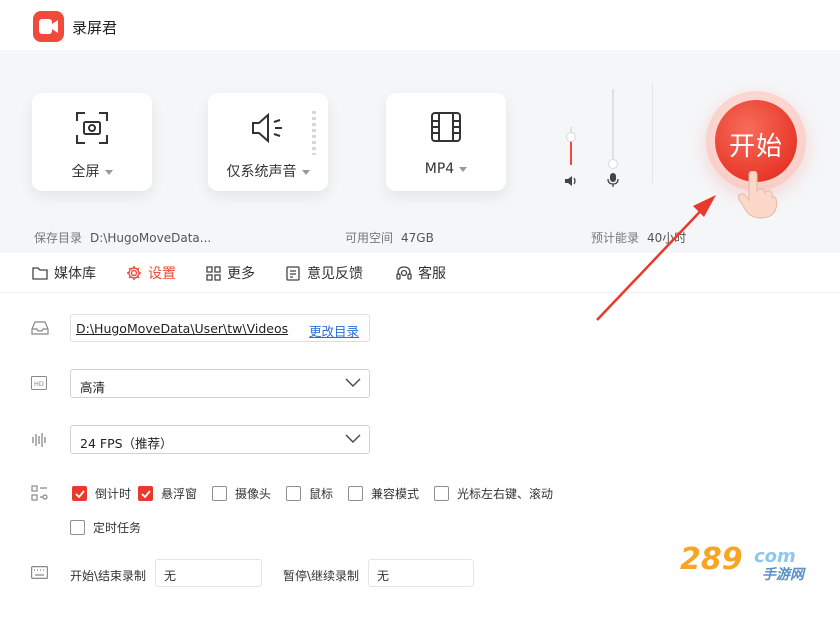 Image resolution: width=840 pixels, height=620 pixels. I want to click on option-scheduled-task: 定时任务, so click(105, 527).